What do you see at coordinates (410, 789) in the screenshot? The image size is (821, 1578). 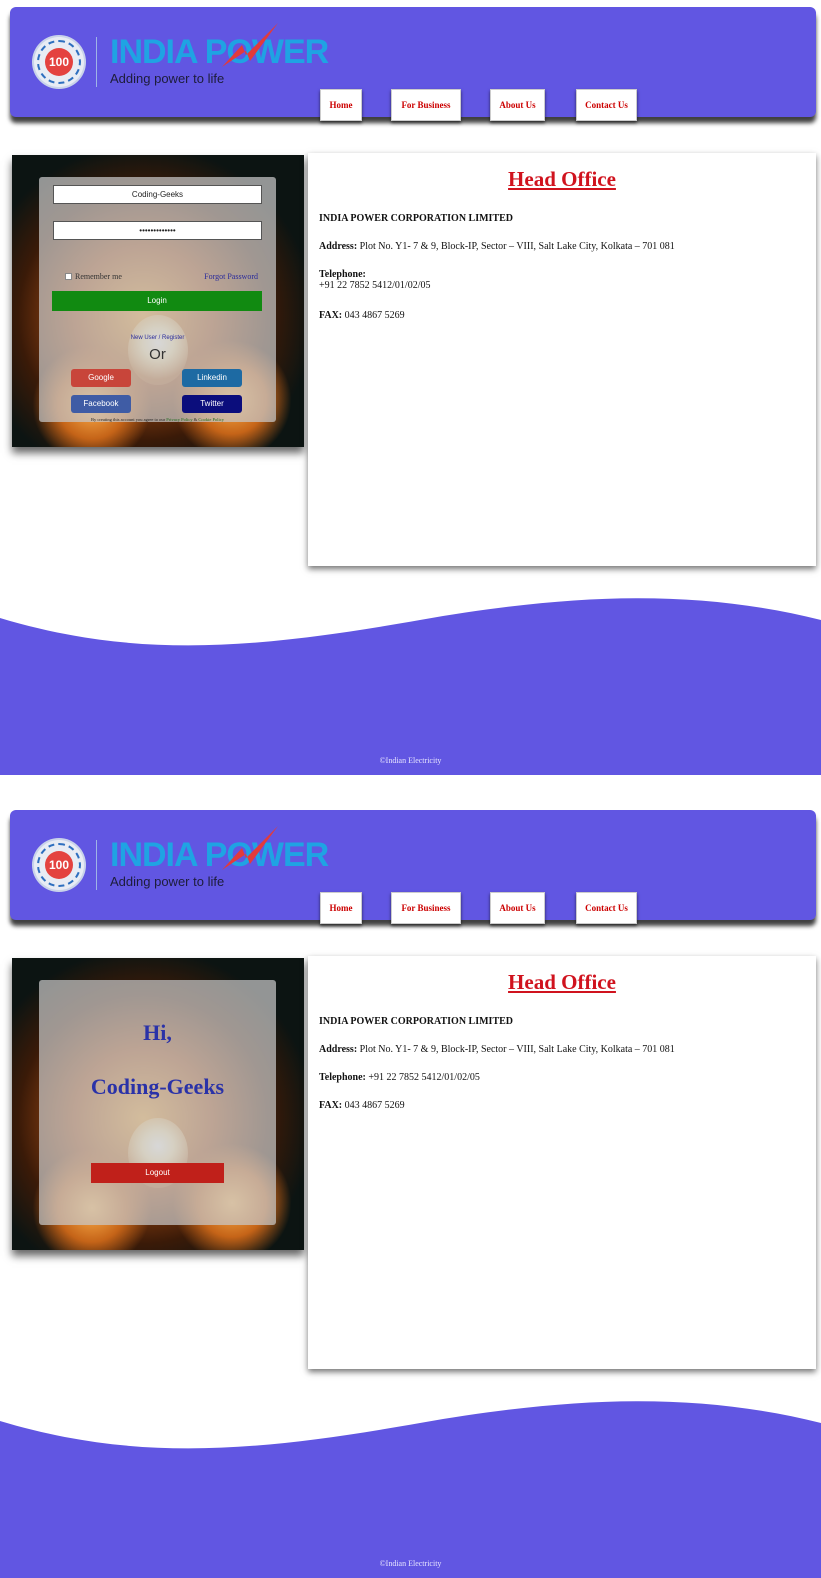 I see `screens-gap` at bounding box center [410, 789].